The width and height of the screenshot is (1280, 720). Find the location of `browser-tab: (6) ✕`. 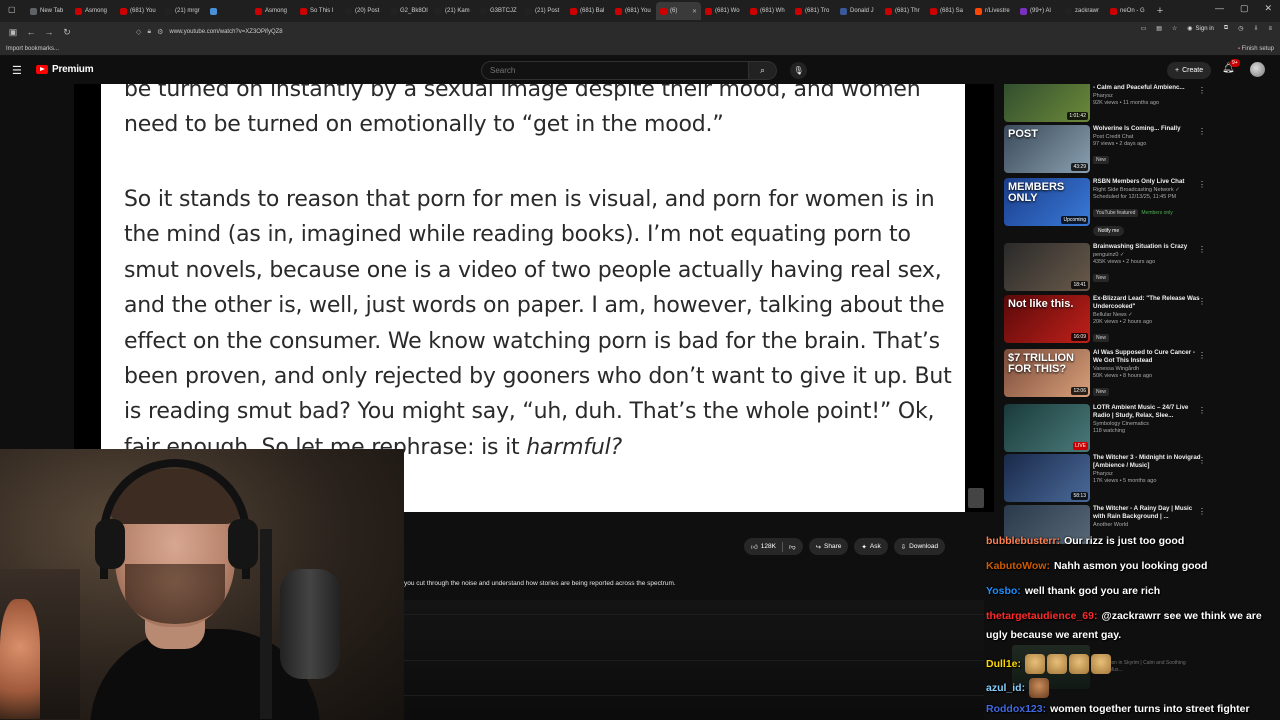

browser-tab: (6) ✕ is located at coordinates (678, 11).